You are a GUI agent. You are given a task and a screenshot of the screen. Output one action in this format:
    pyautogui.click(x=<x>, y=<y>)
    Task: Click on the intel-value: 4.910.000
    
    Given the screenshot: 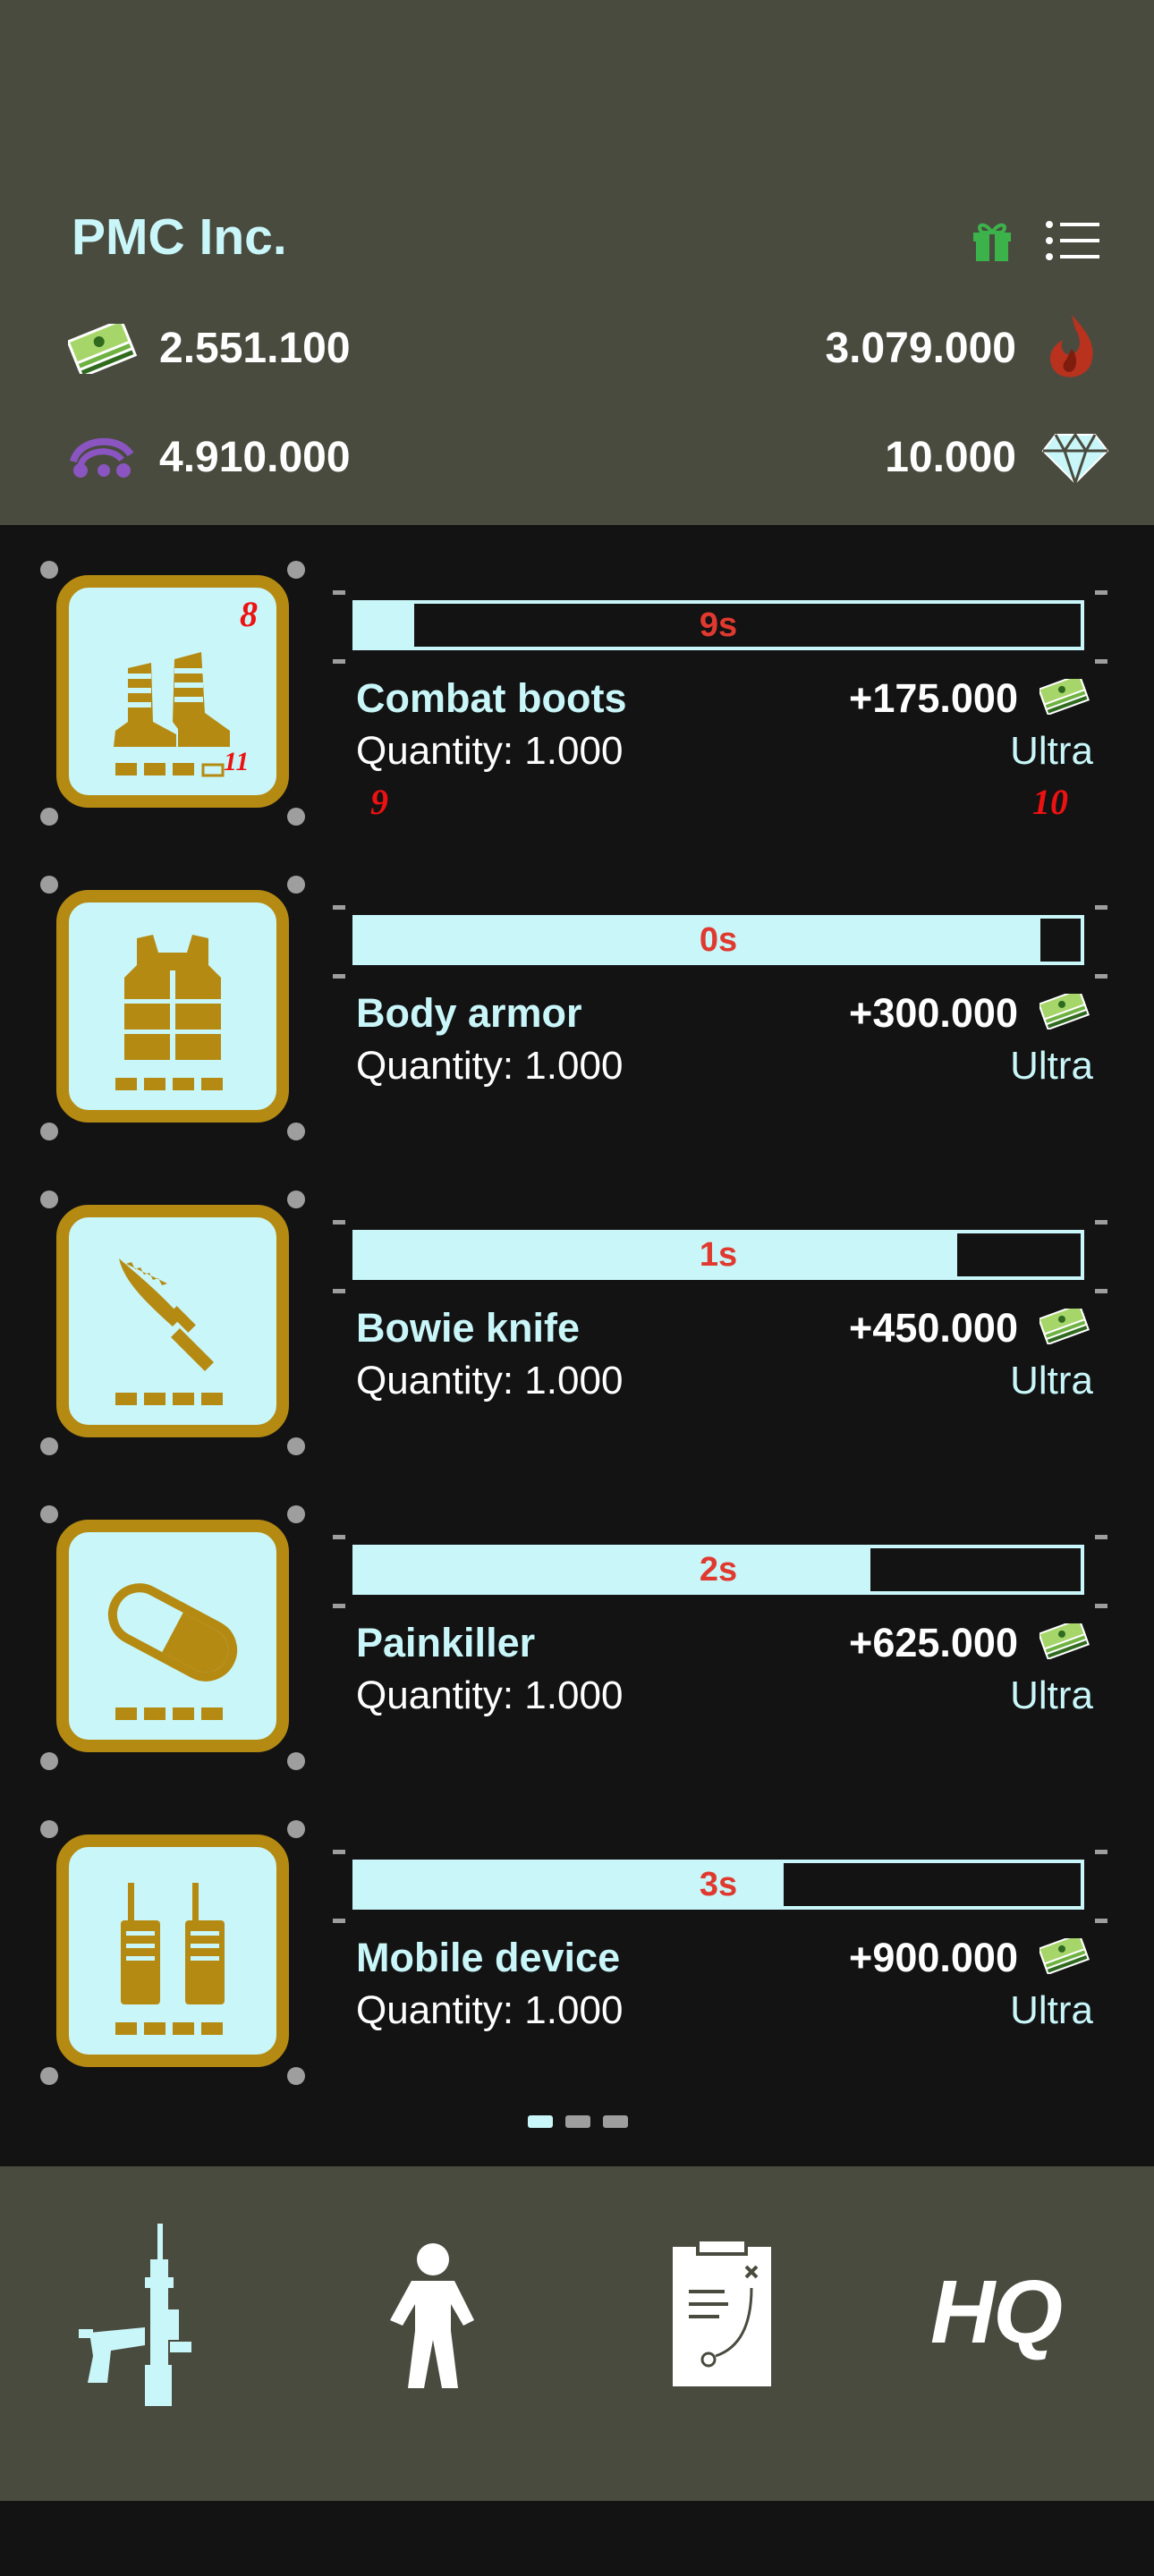 What is the action you would take?
    pyautogui.click(x=255, y=457)
    